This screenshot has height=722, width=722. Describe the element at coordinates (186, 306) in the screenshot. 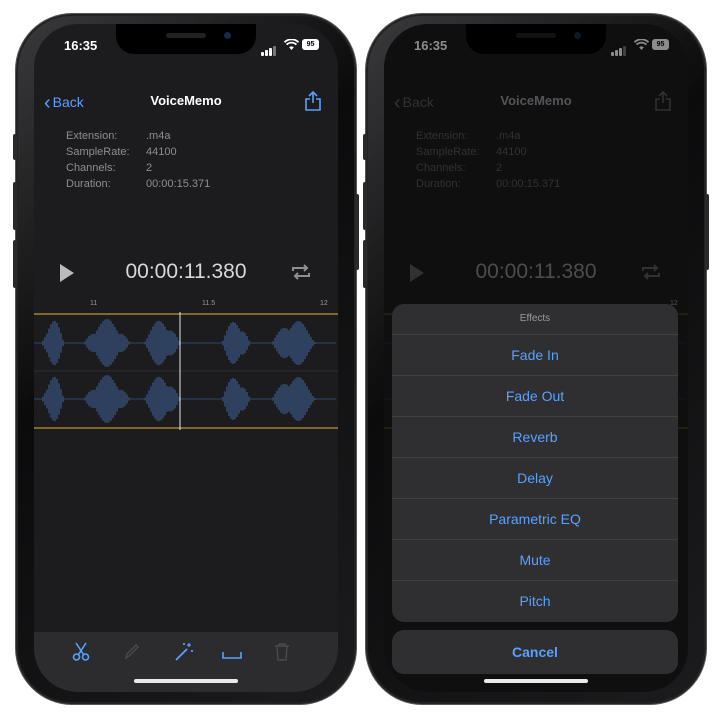

I see `time-ruler: 11 11.5 12` at that location.